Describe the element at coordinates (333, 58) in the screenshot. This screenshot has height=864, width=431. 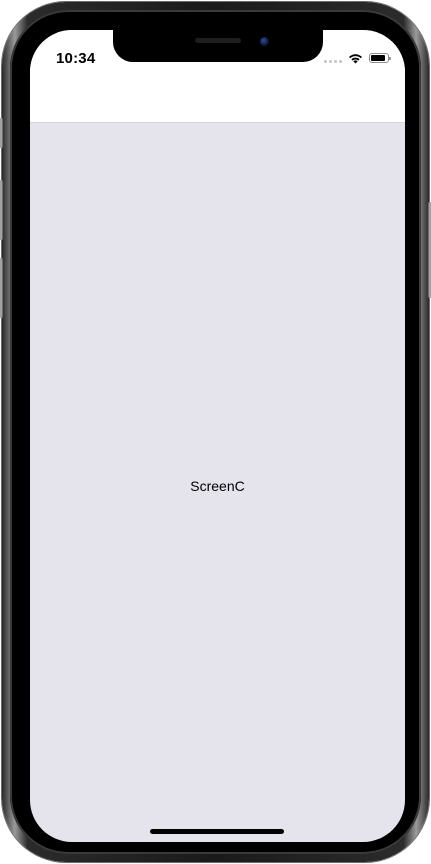
I see `cellular-signal-icon` at that location.